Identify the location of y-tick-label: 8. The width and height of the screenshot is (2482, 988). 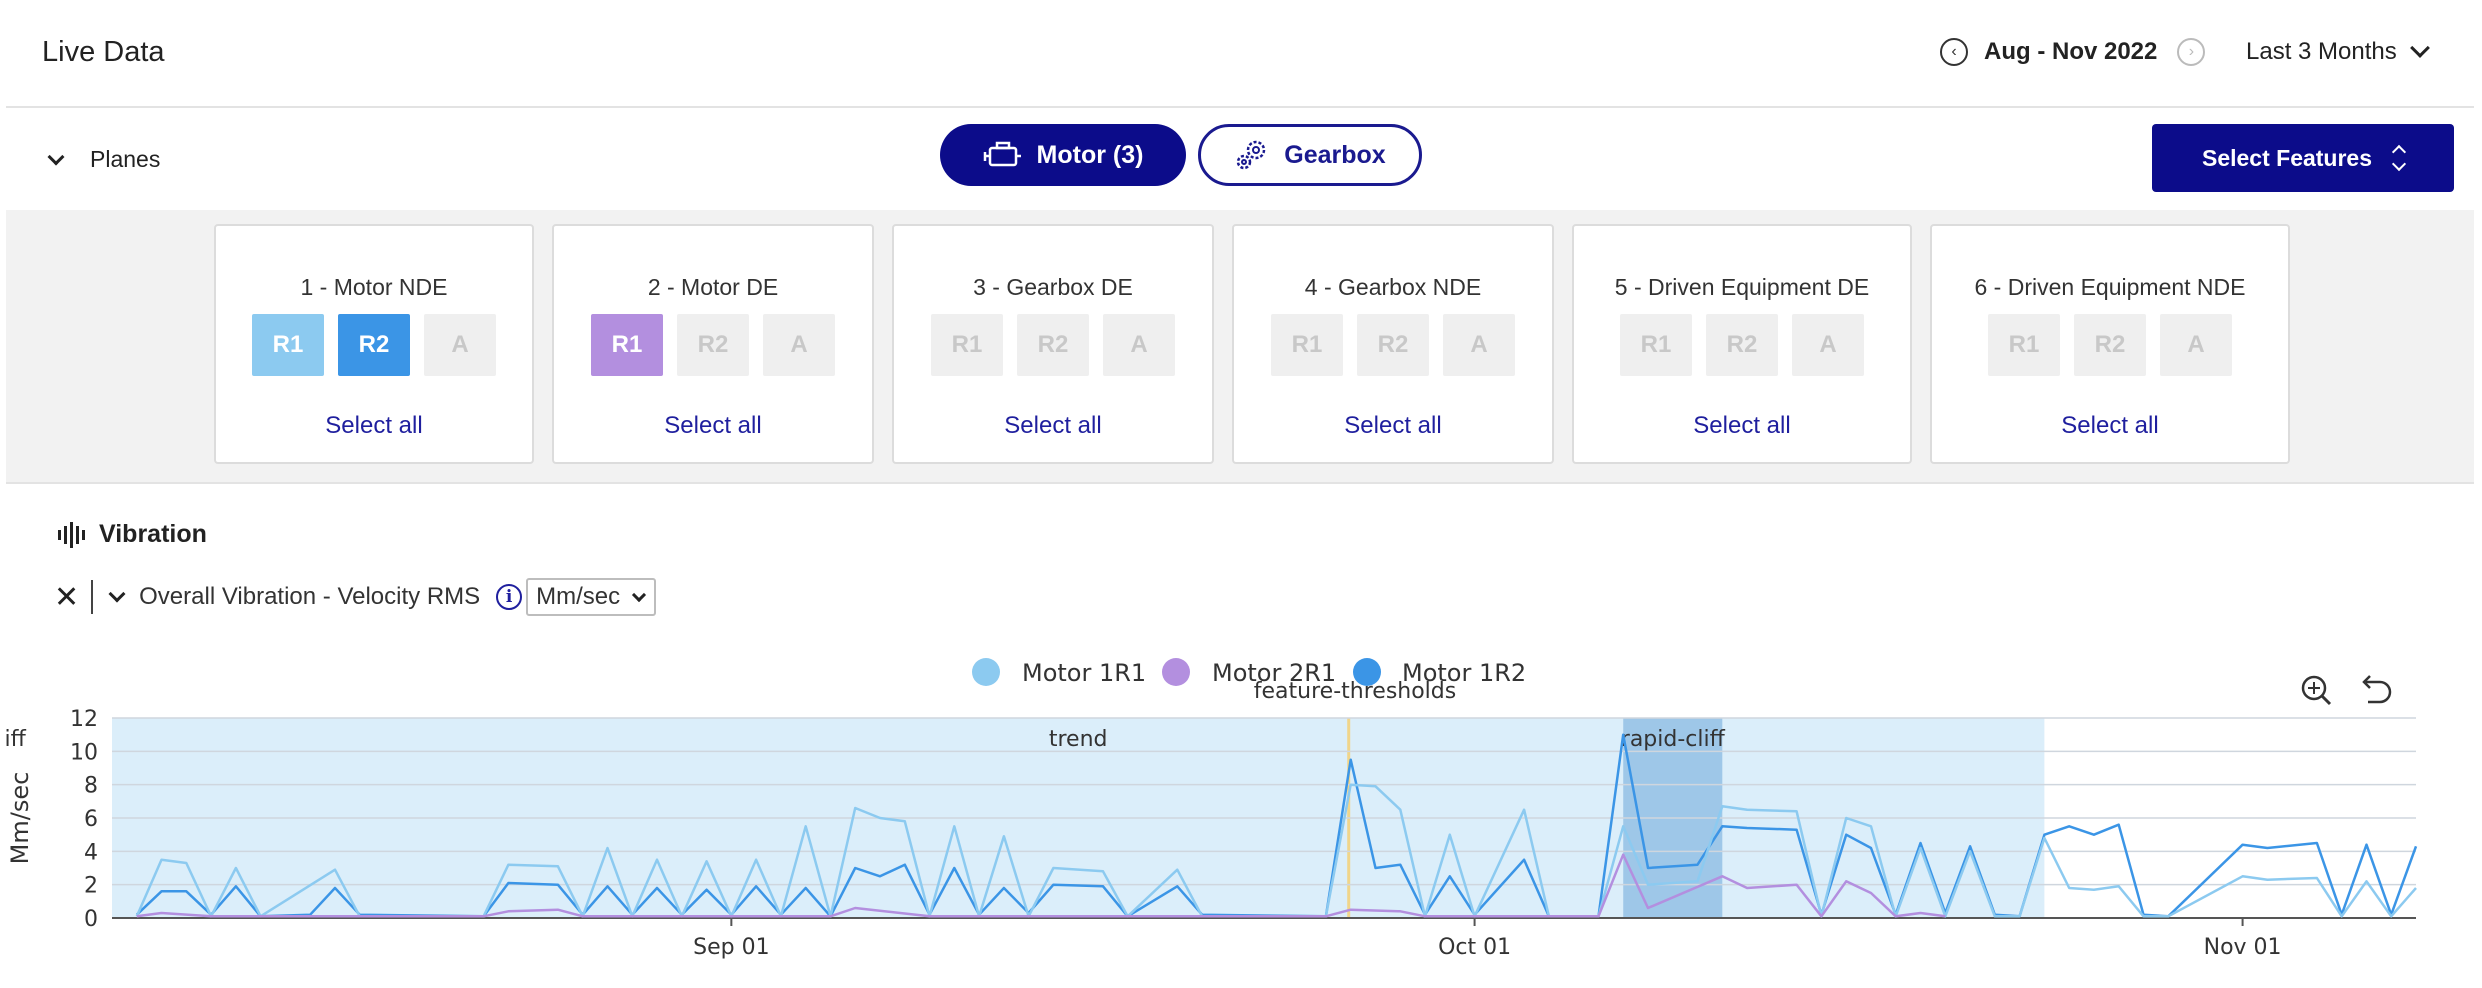
(91, 786).